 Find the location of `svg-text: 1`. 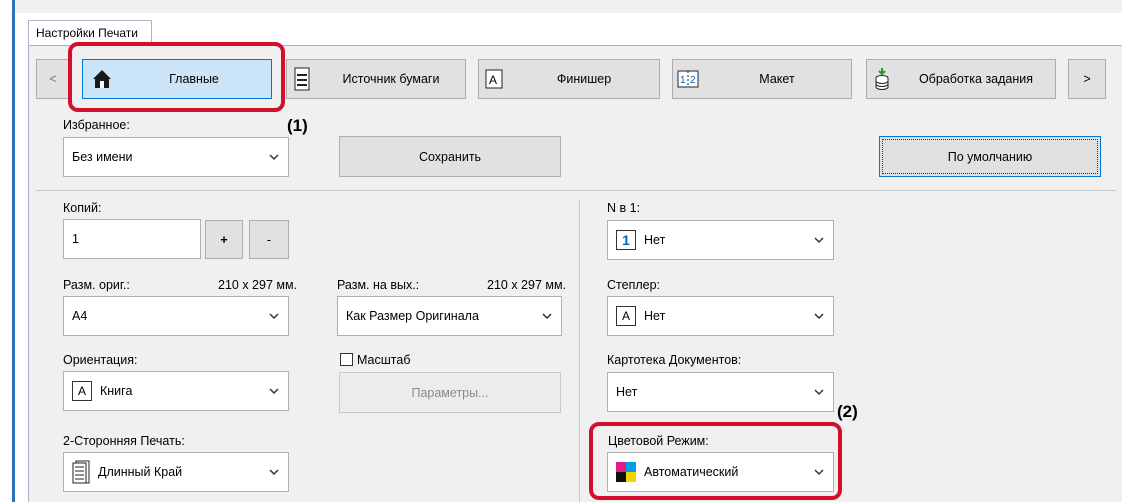

svg-text: 1 is located at coordinates (683, 80).